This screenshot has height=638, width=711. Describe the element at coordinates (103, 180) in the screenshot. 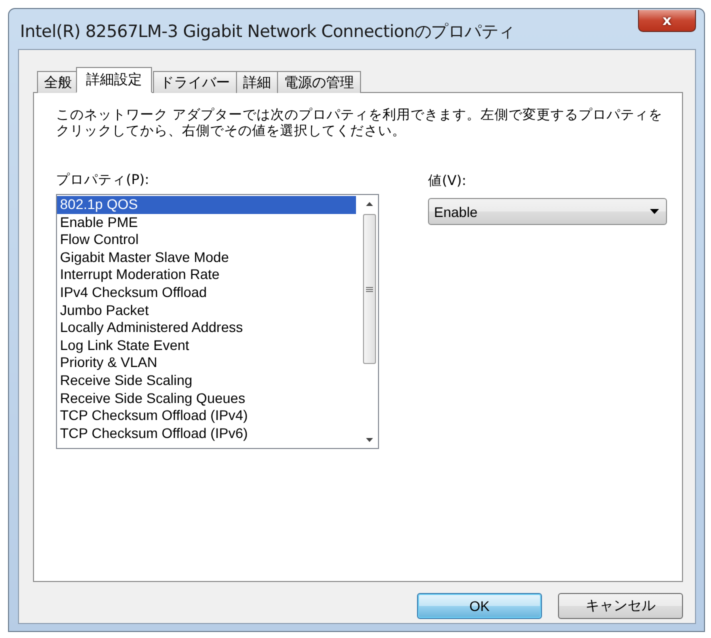

I see `property-label: プロパティ(P):` at that location.